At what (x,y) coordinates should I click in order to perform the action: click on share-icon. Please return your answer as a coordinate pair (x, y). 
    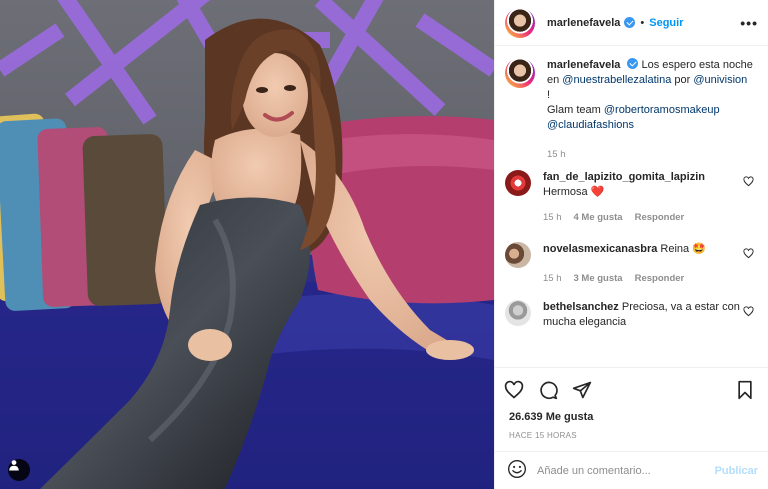
    Looking at the image, I should click on (582, 390).